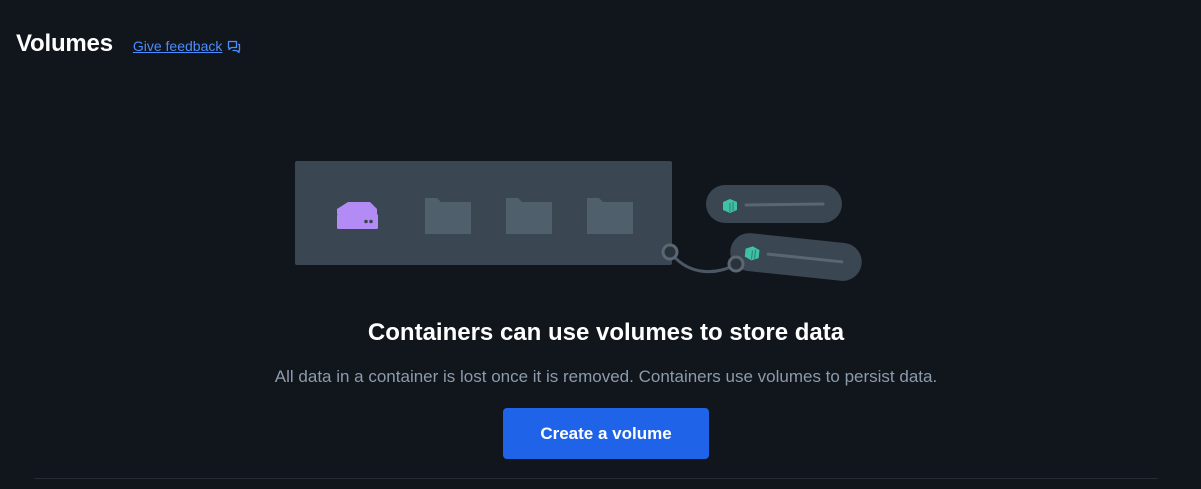 The width and height of the screenshot is (1201, 489). I want to click on give-feedback-link: Give feedback, so click(187, 46).